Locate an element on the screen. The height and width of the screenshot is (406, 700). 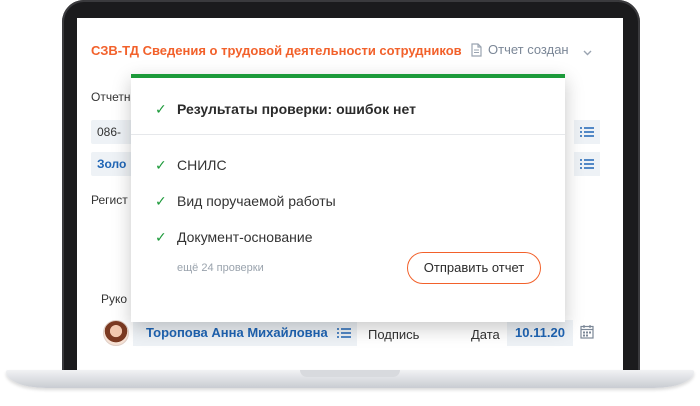
check-item: Вид поручаемой работы is located at coordinates (256, 201).